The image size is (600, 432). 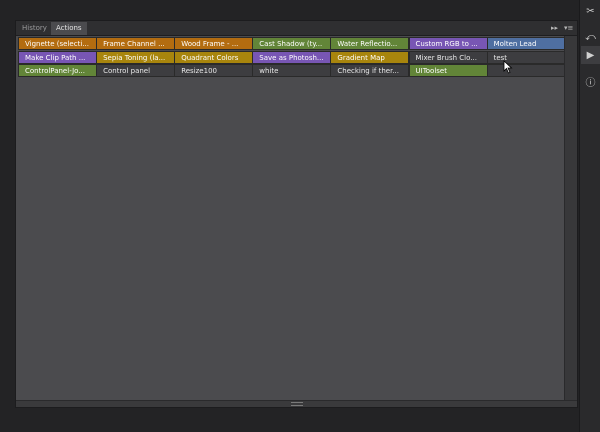 I want to click on action-button: Molten Lead, so click(x=526, y=43).